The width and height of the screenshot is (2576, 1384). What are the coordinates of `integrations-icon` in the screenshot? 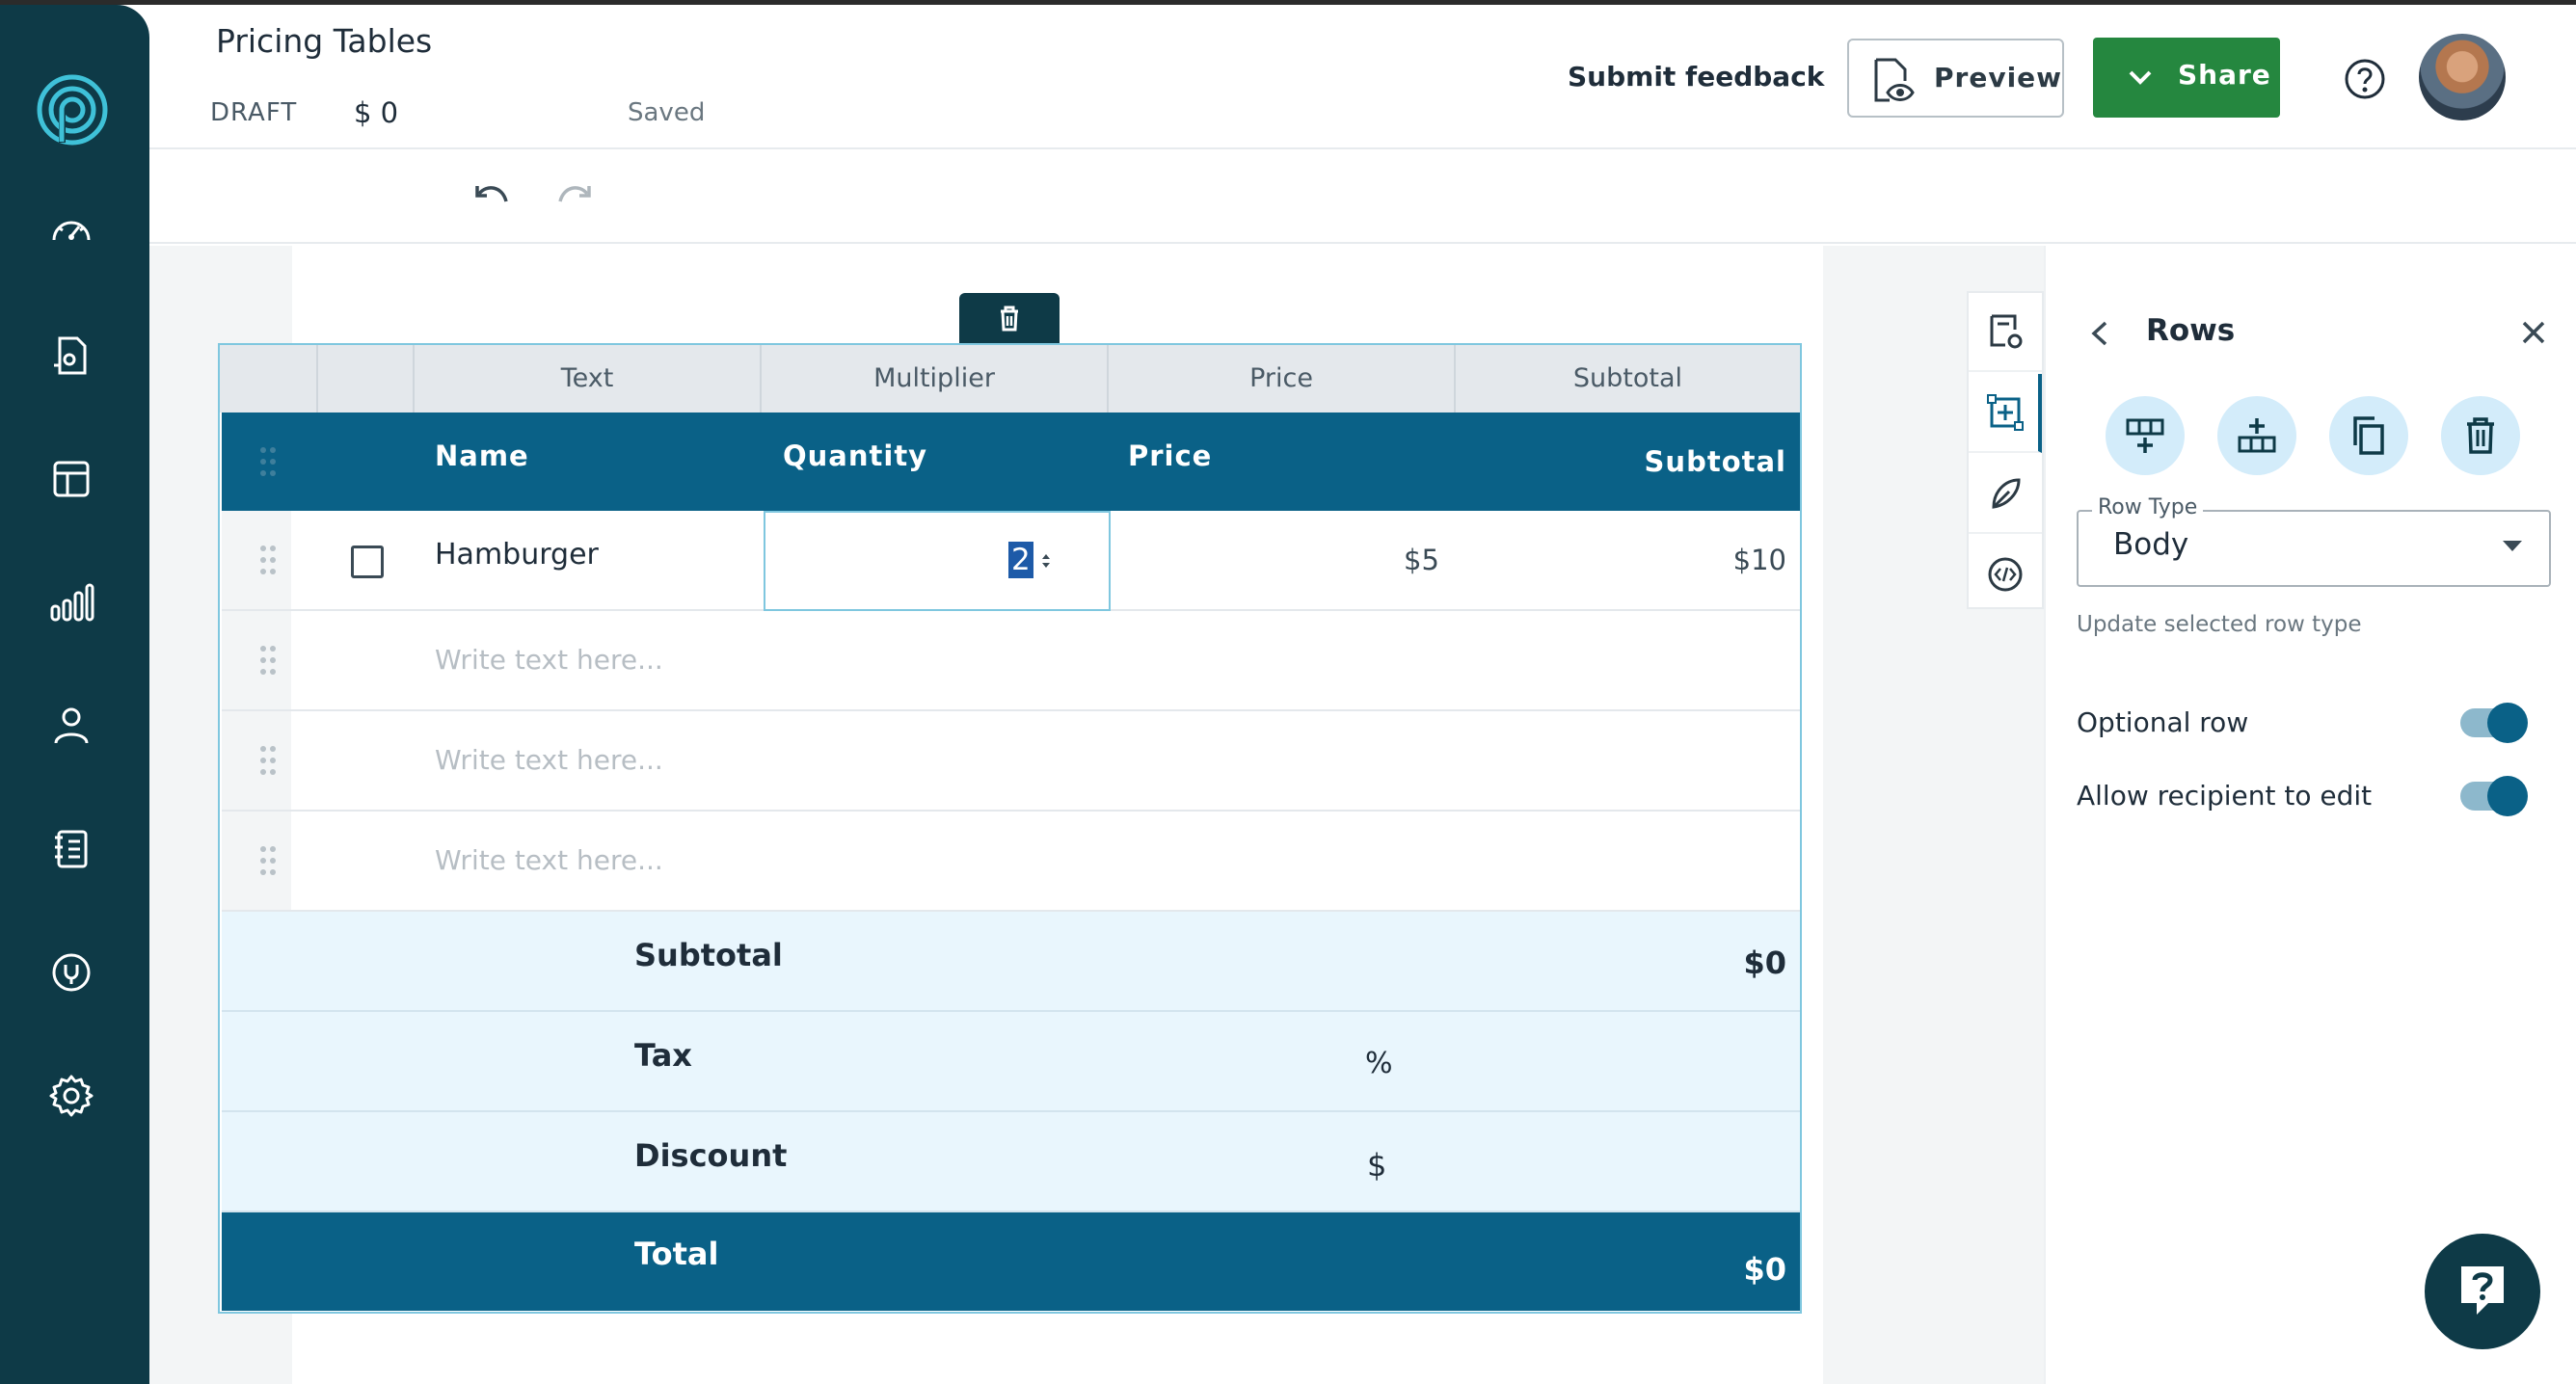 It's located at (71, 972).